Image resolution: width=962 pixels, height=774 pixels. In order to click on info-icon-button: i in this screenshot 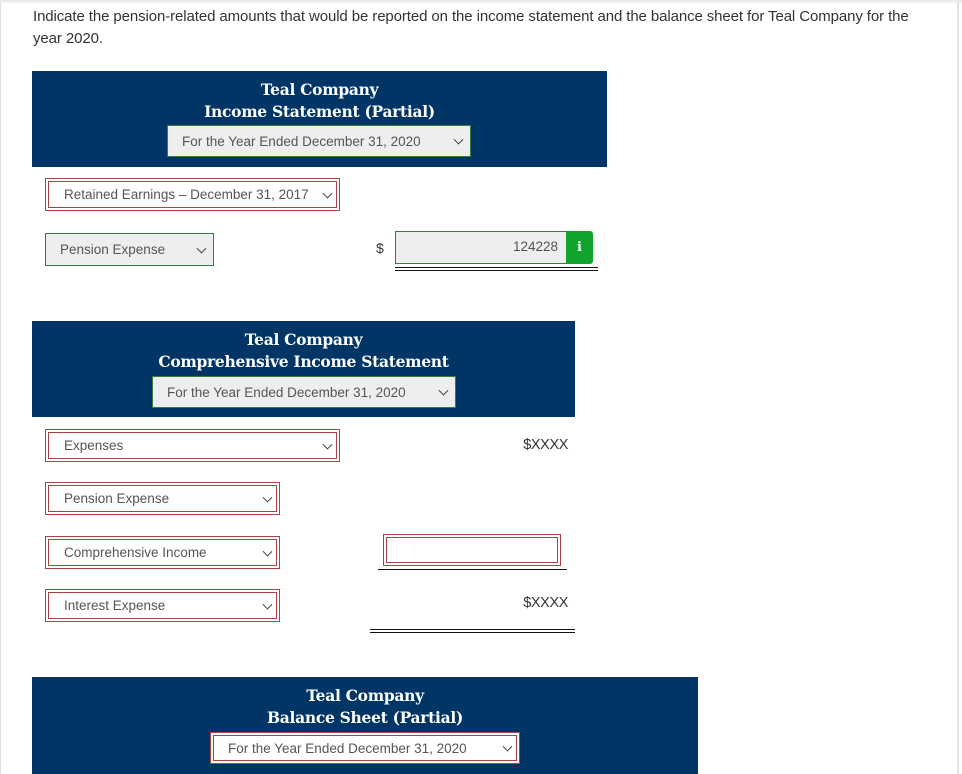, I will do `click(579, 247)`.